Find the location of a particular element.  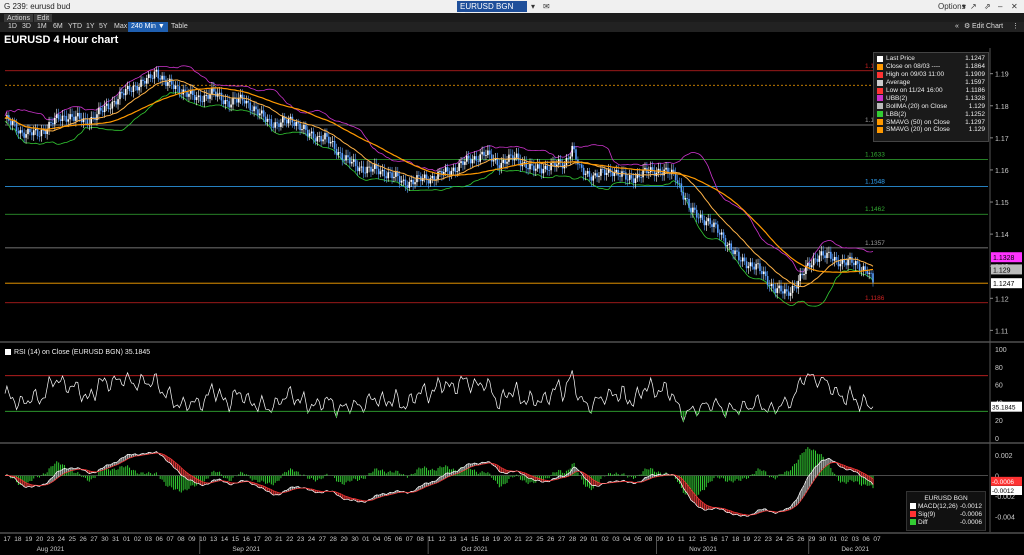

x-day-label: 22 is located at coordinates (758, 539).